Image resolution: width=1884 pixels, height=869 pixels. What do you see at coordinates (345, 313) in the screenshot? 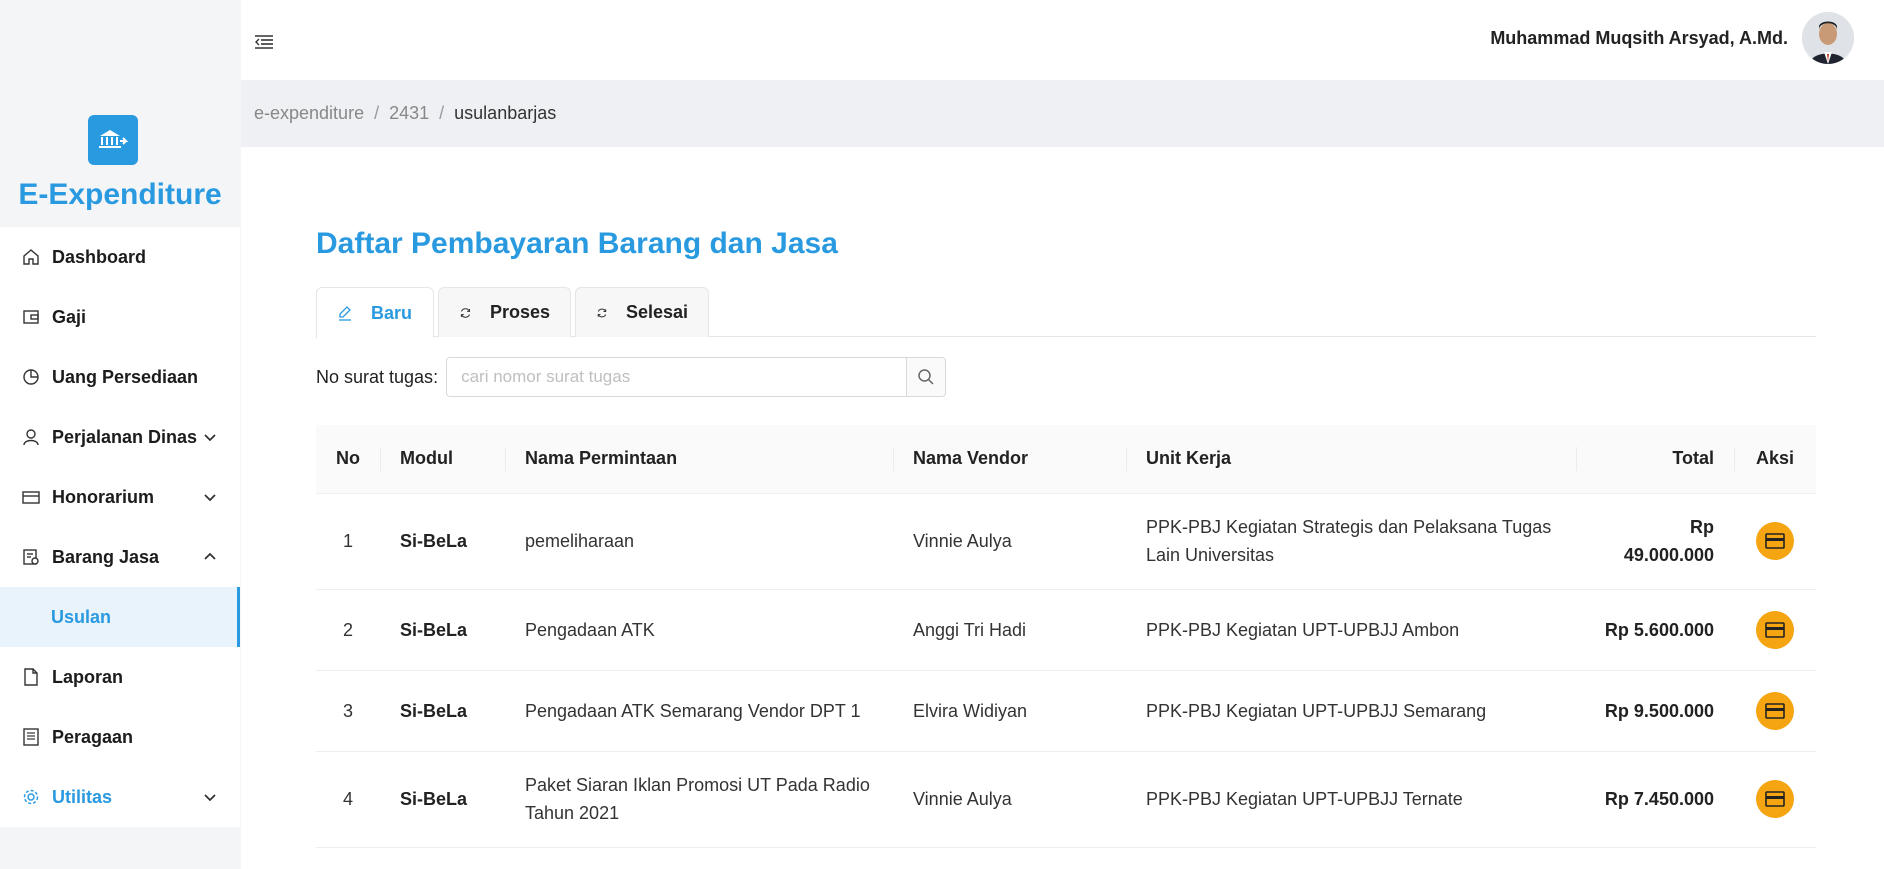
I see `edit-icon` at bounding box center [345, 313].